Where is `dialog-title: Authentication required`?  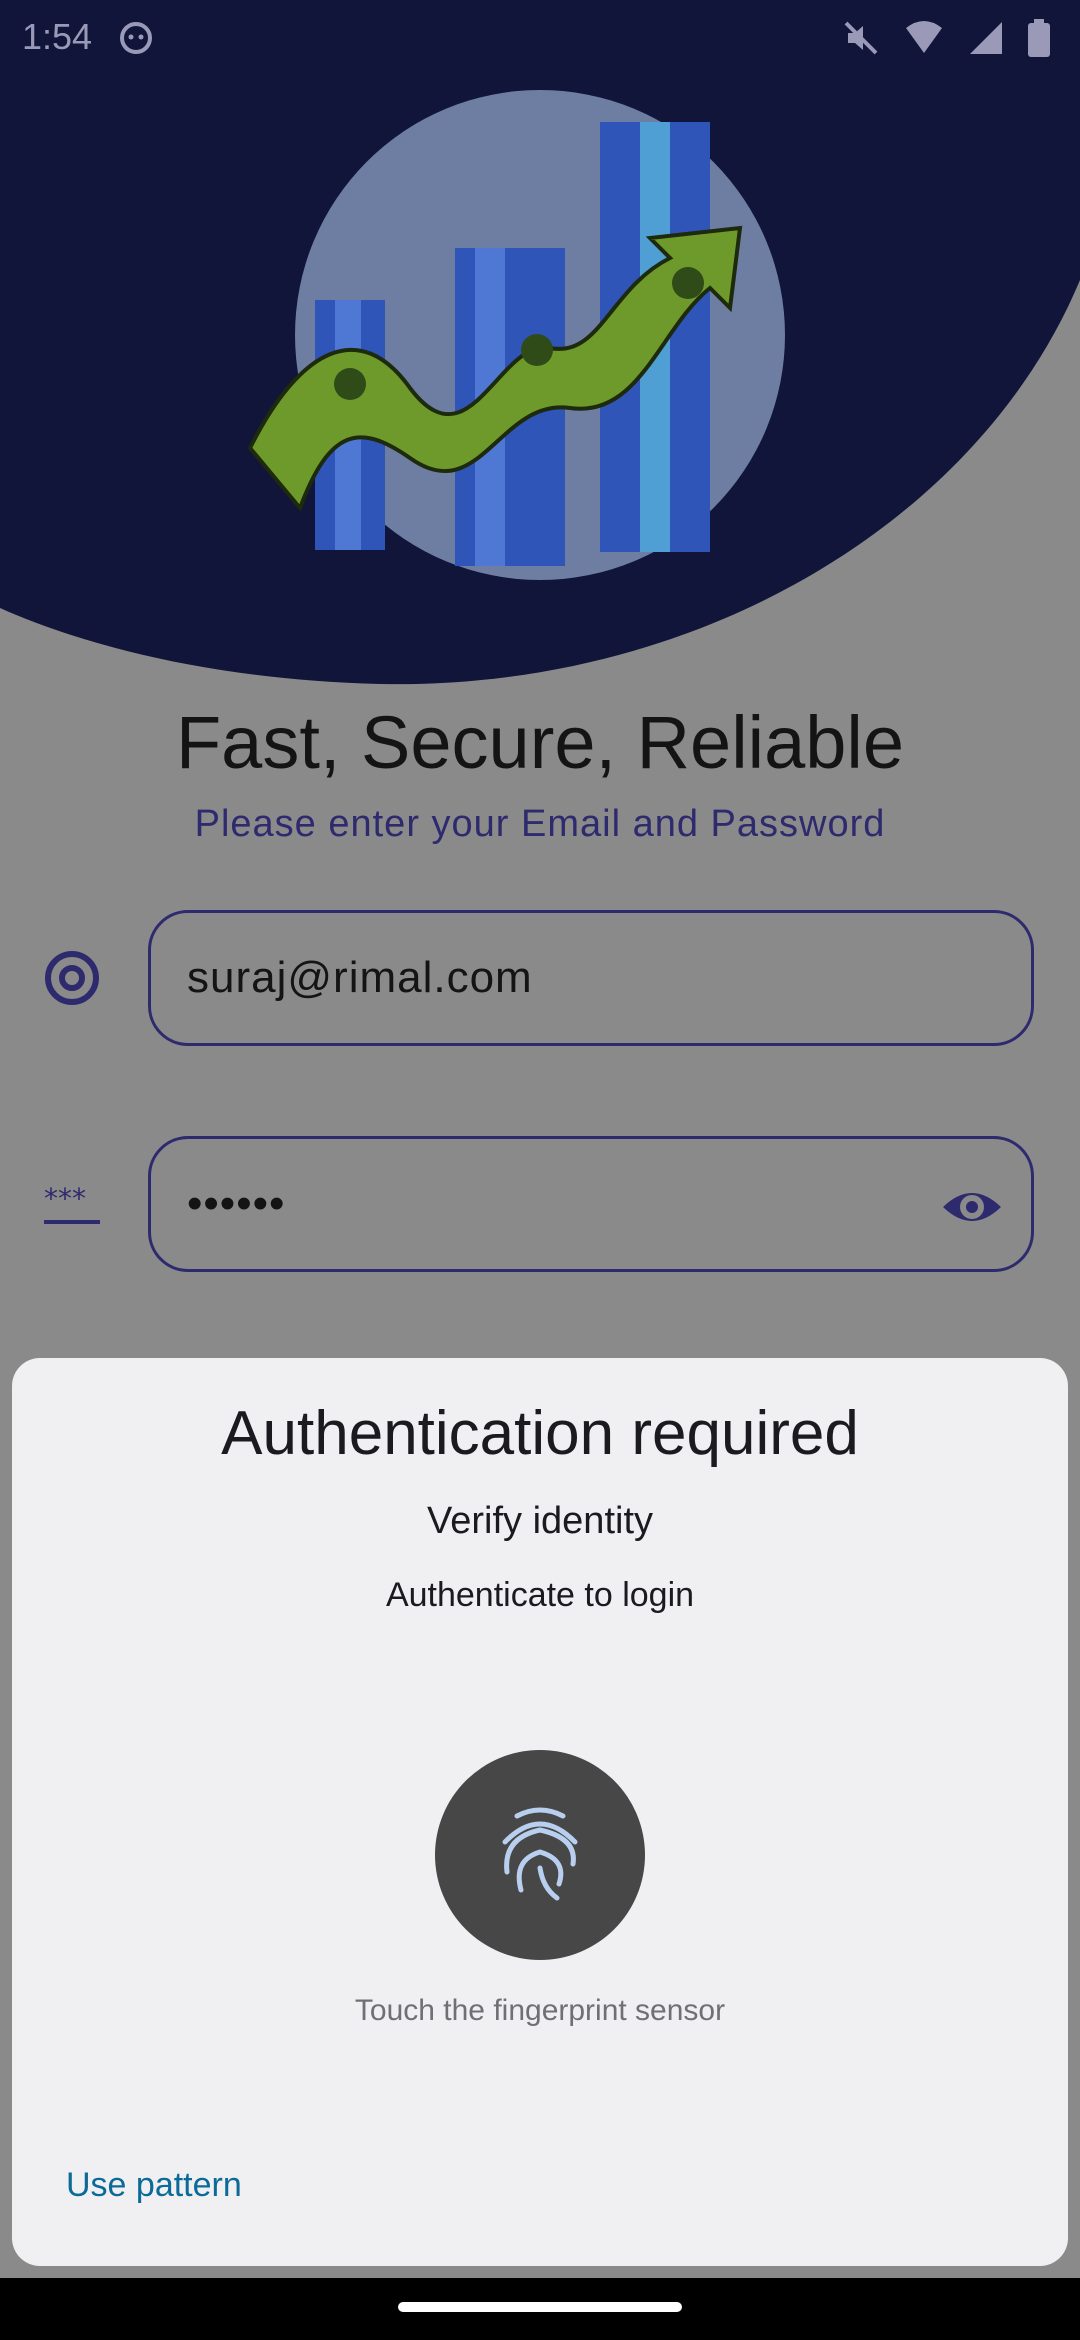 dialog-title: Authentication required is located at coordinates (540, 1433).